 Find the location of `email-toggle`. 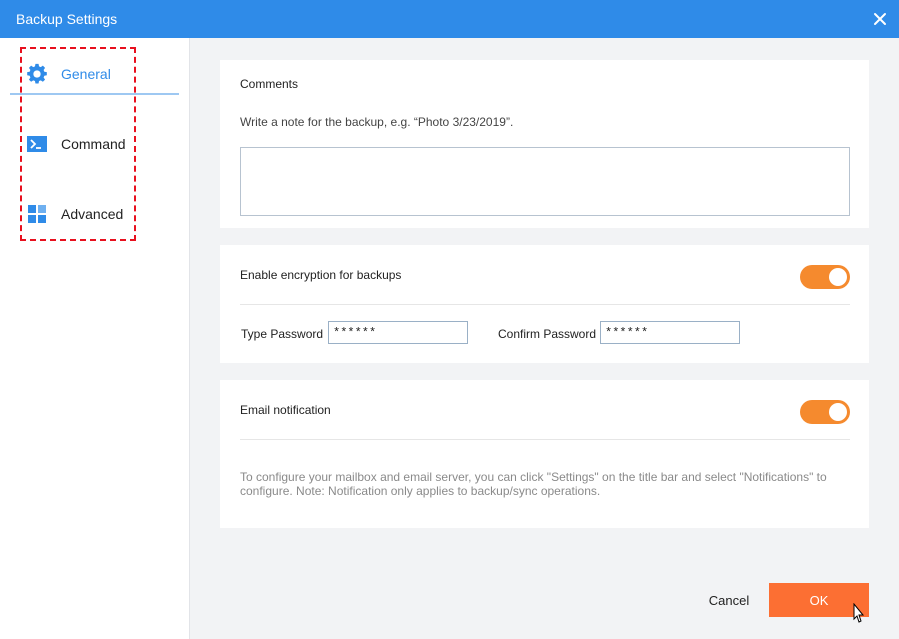

email-toggle is located at coordinates (825, 412).